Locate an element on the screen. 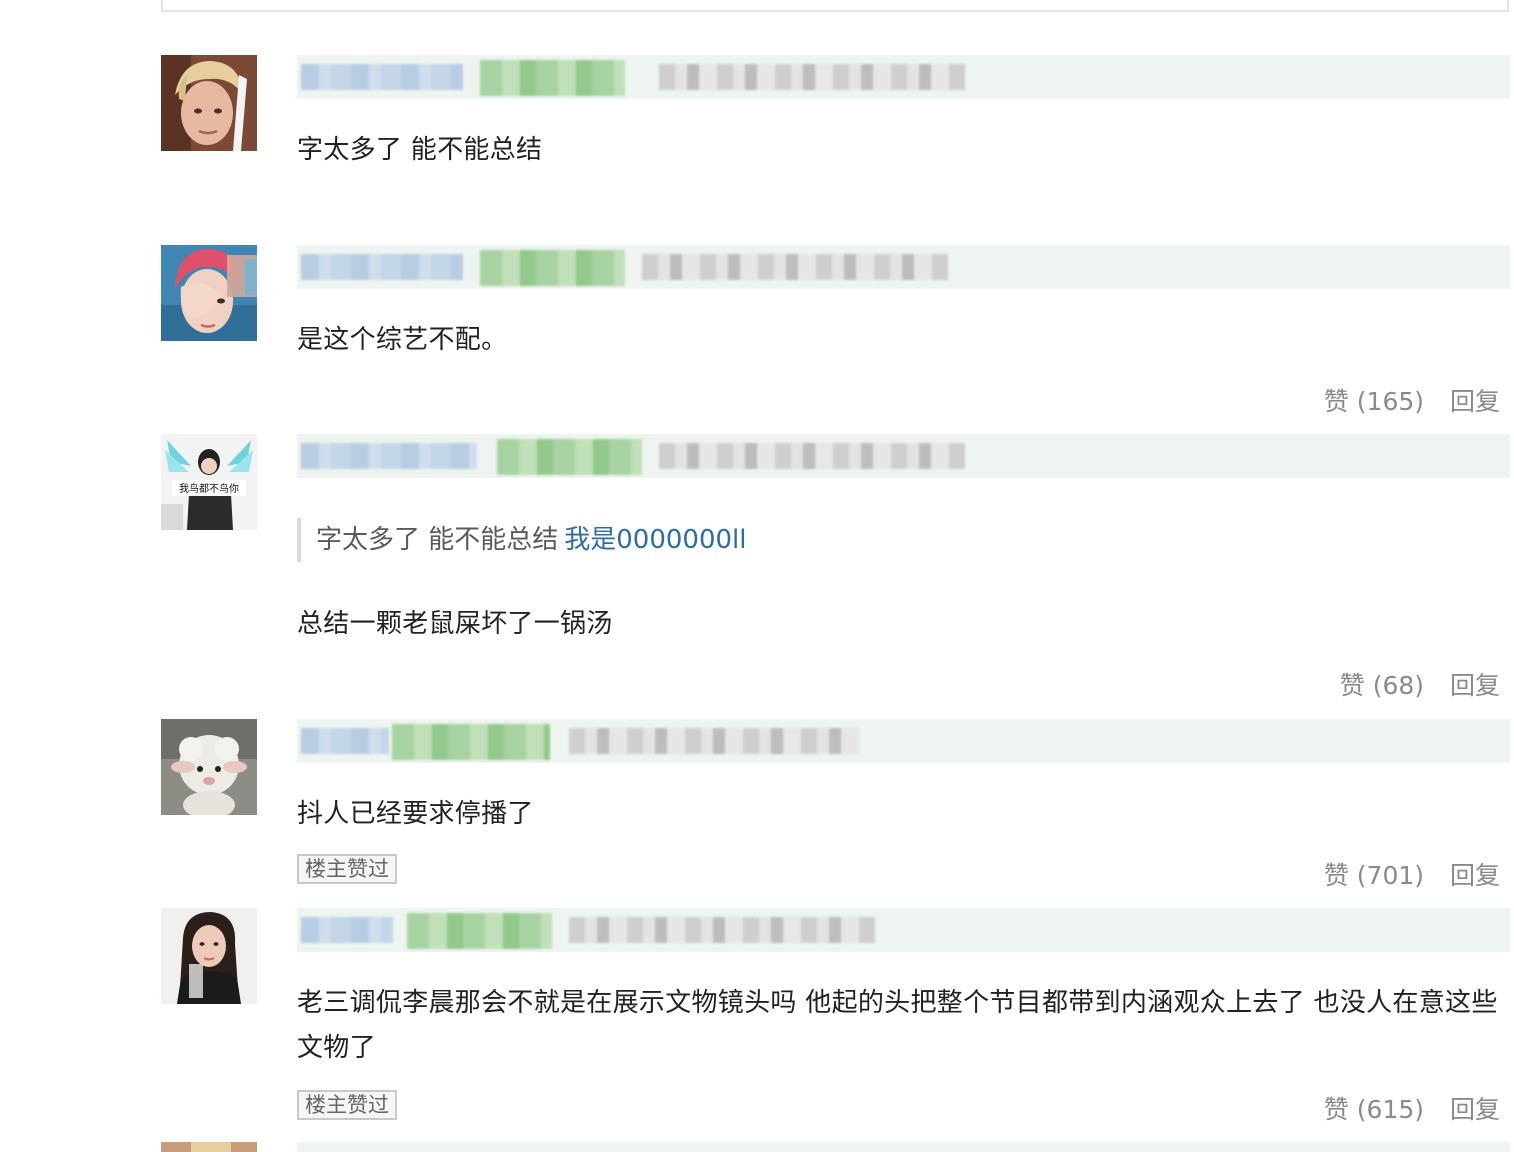  comment-text: 总结一颗老鼠屎坏了一锅汤 is located at coordinates (455, 624).